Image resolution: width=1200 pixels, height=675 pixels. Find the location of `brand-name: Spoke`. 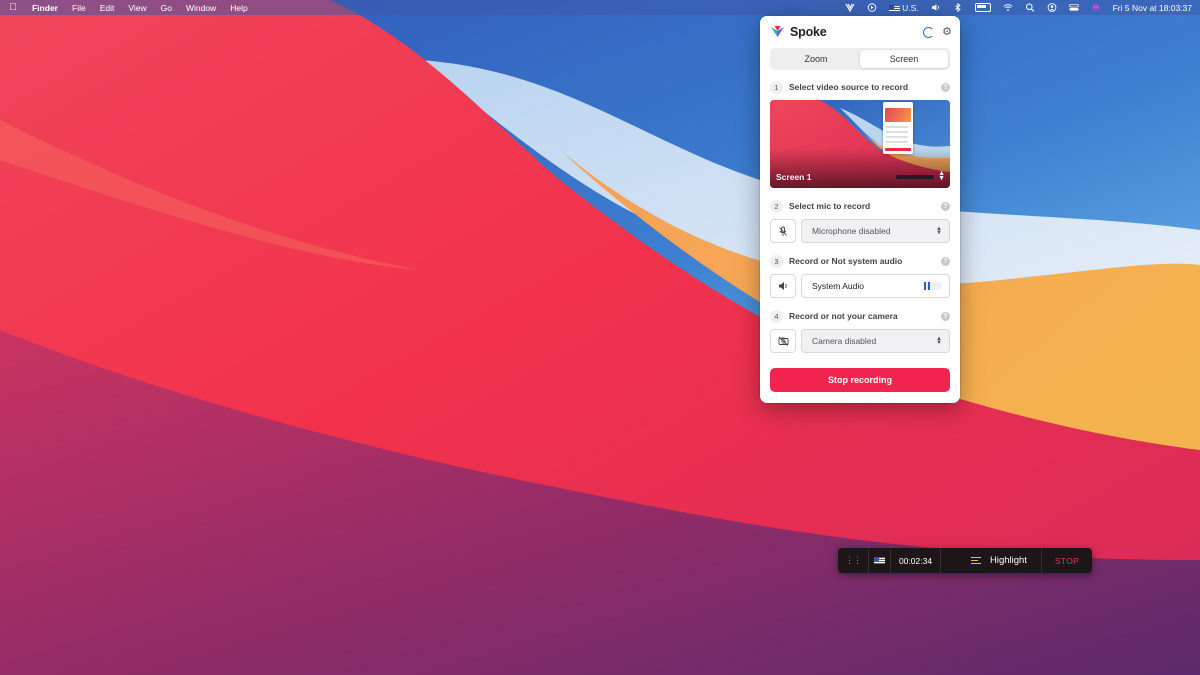

brand-name: Spoke is located at coordinates (808, 32).